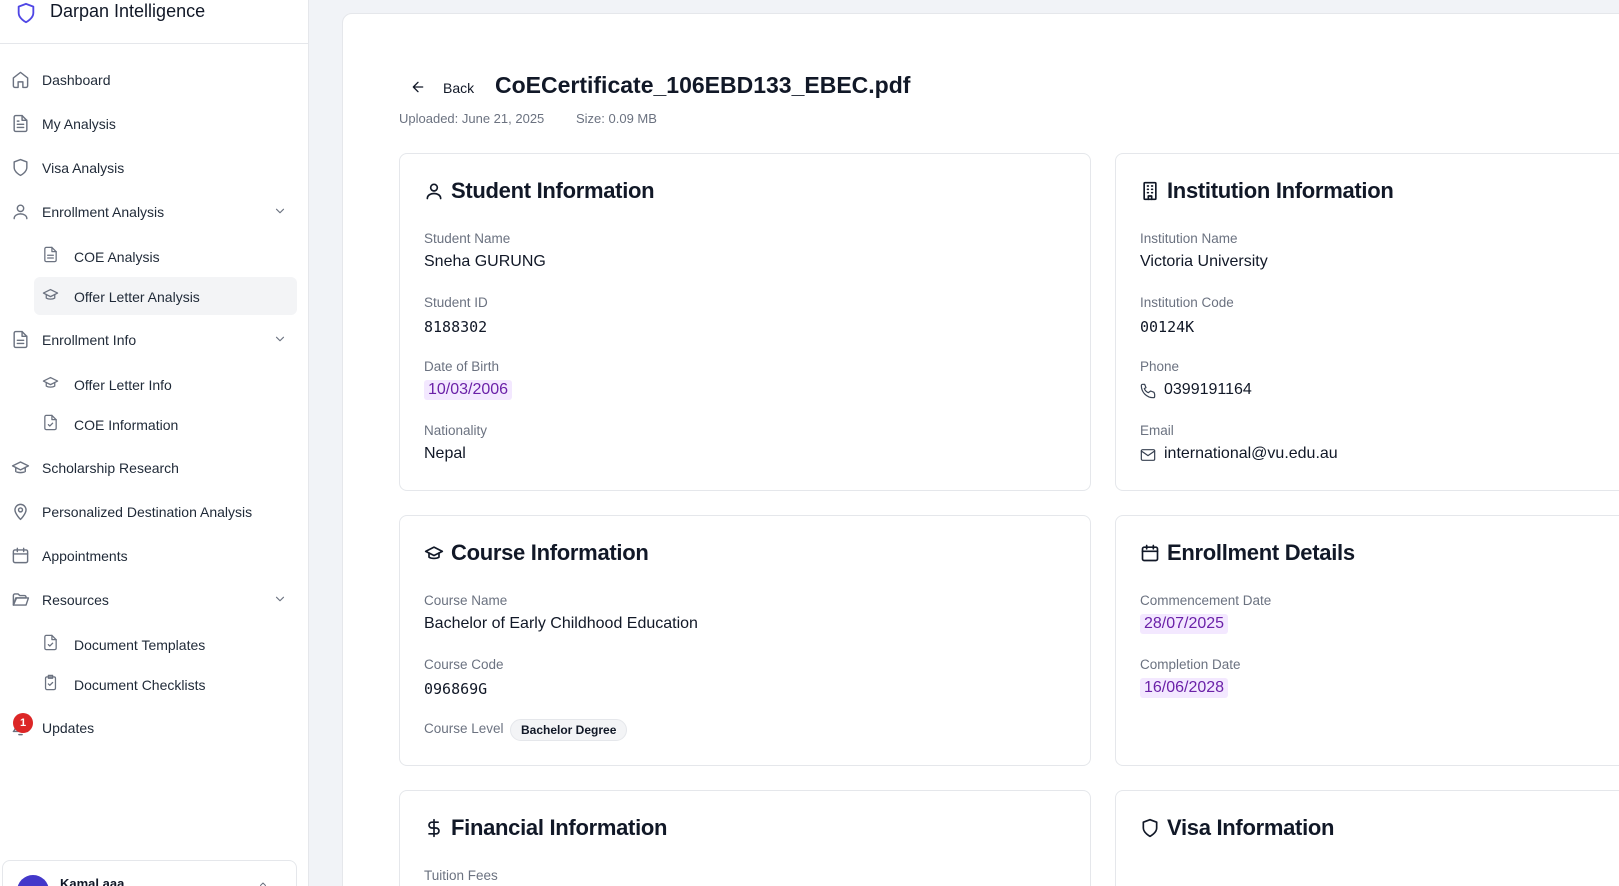 This screenshot has height=886, width=1619. I want to click on completion-date-value: 16/06/2028, so click(1184, 688).